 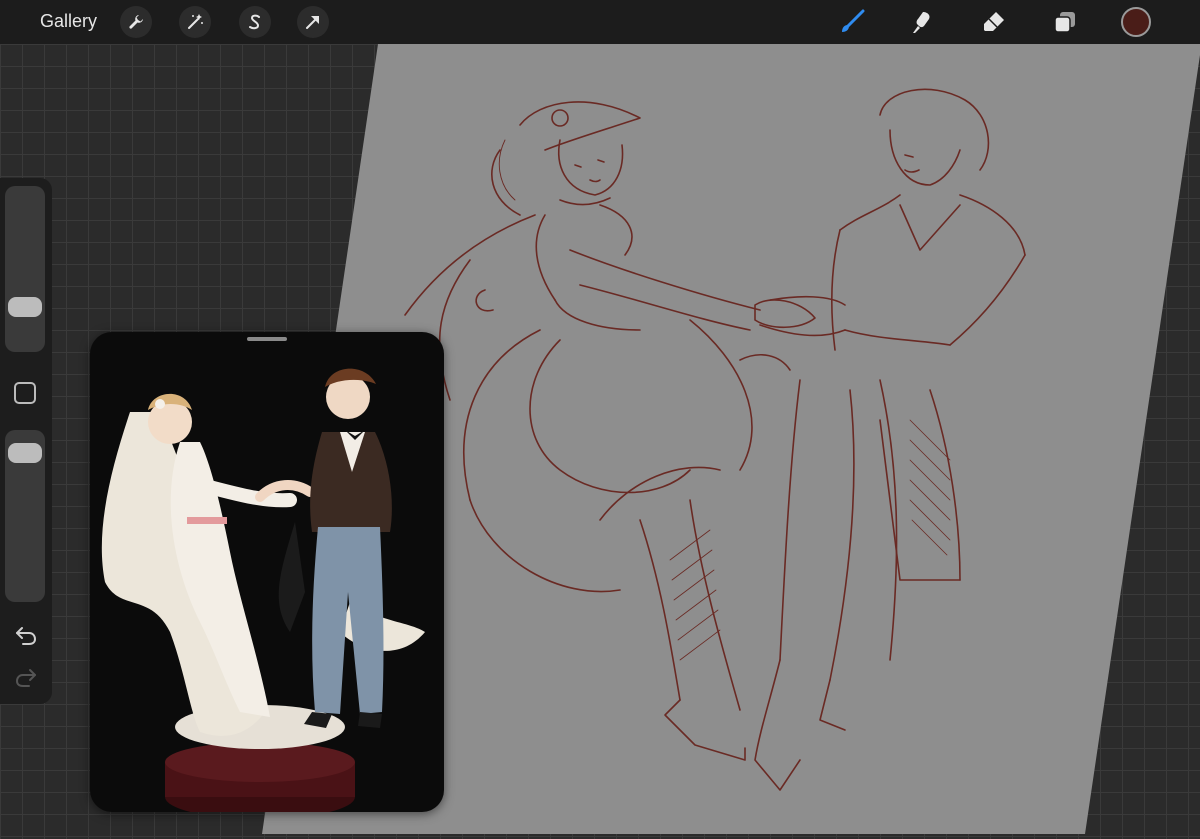 I want to click on reference-drag-handle, so click(x=267, y=339).